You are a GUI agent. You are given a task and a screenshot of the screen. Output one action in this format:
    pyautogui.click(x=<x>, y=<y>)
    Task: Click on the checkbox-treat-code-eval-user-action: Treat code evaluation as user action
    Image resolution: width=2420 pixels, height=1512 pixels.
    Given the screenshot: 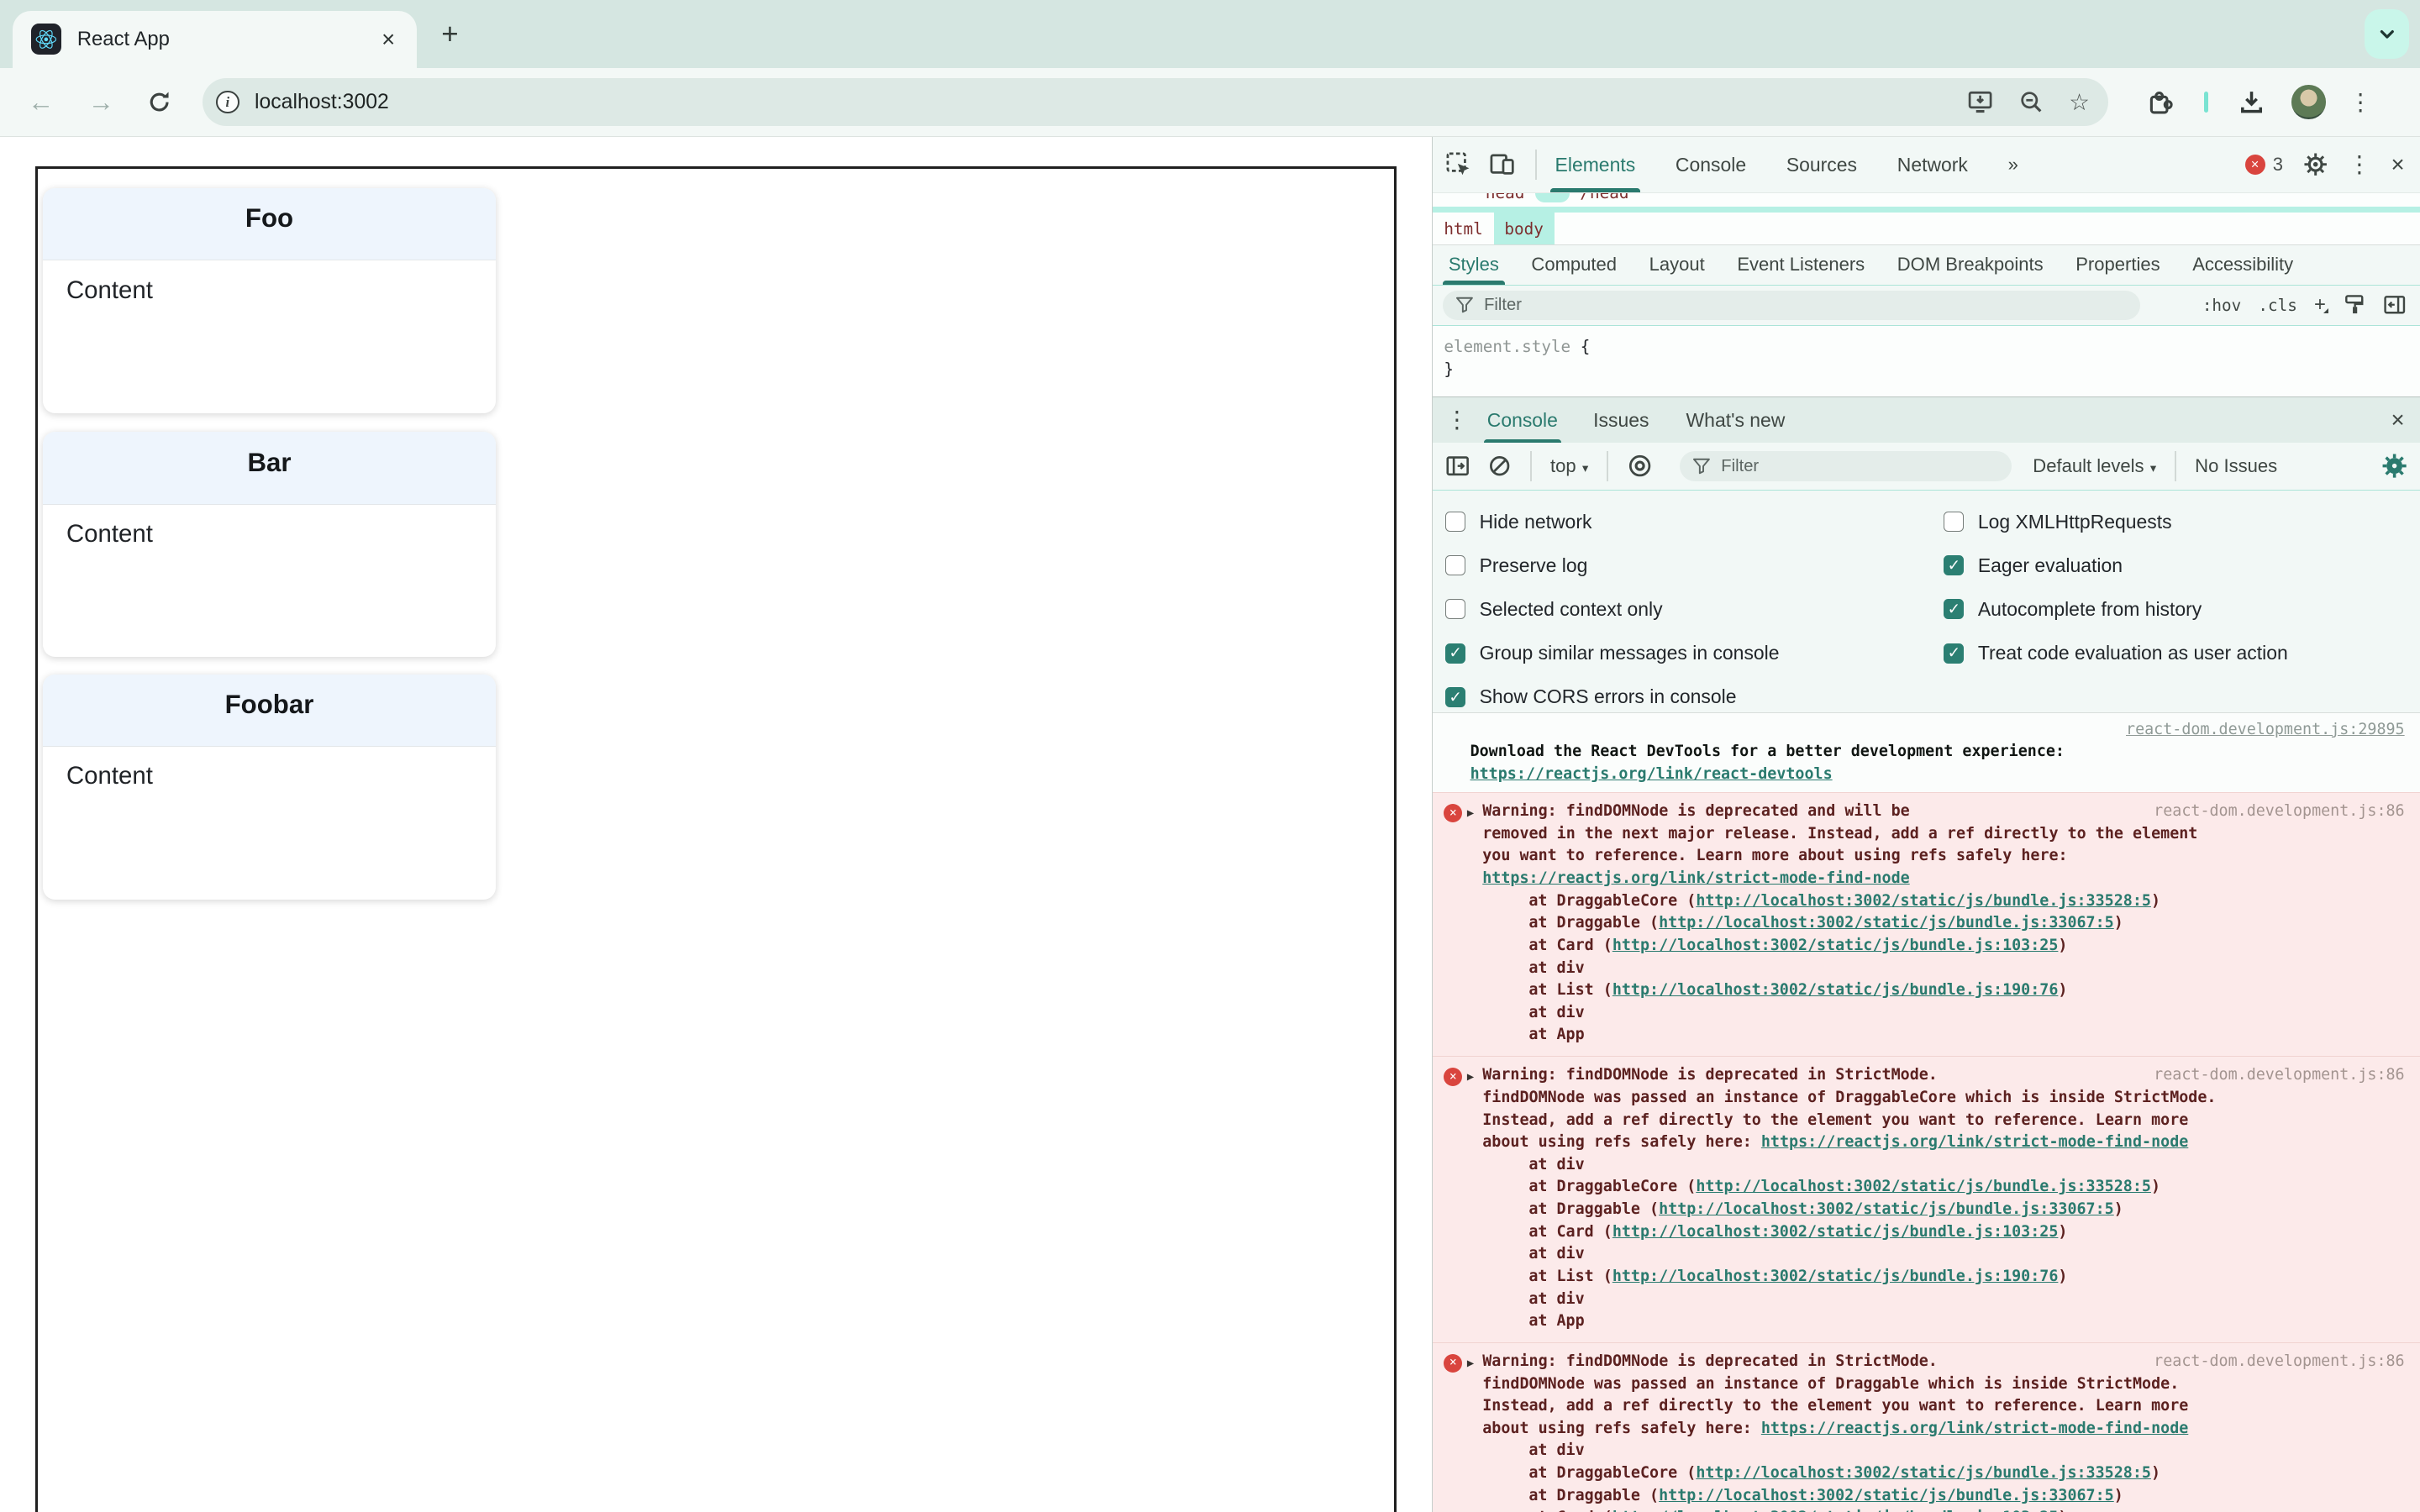 What is the action you would take?
    pyautogui.click(x=2182, y=653)
    